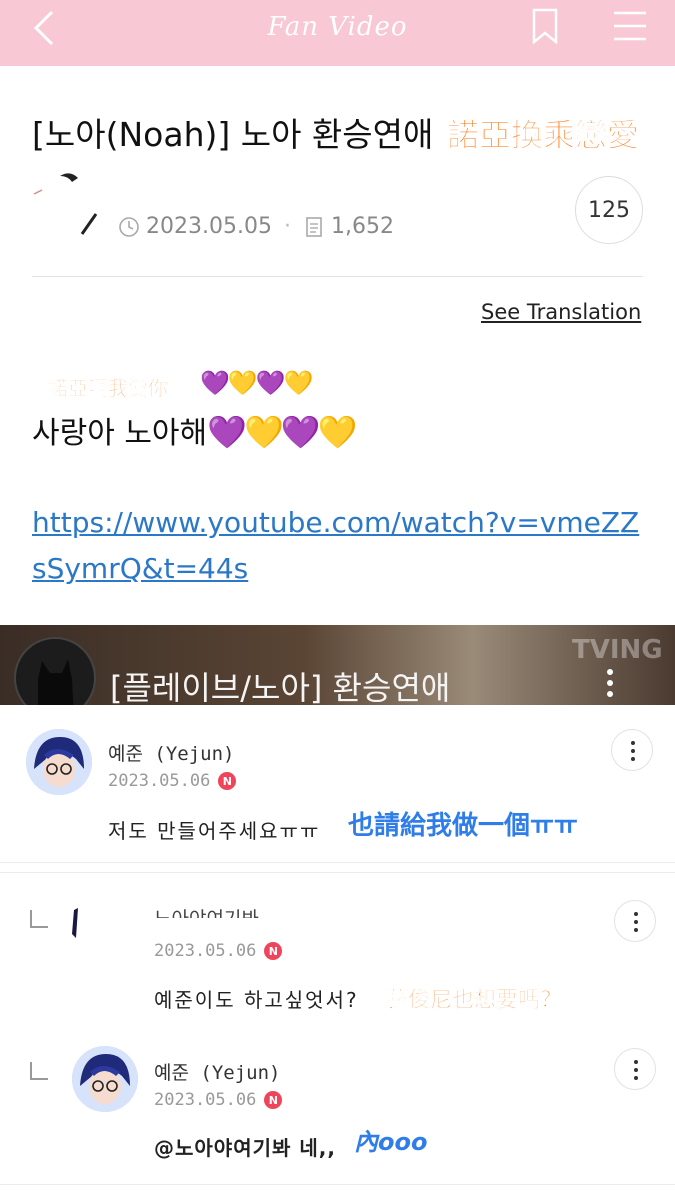 Image resolution: width=675 pixels, height=1200 pixels. What do you see at coordinates (120, 433) in the screenshot?
I see `post-body-text: 사랑아 노아해` at bounding box center [120, 433].